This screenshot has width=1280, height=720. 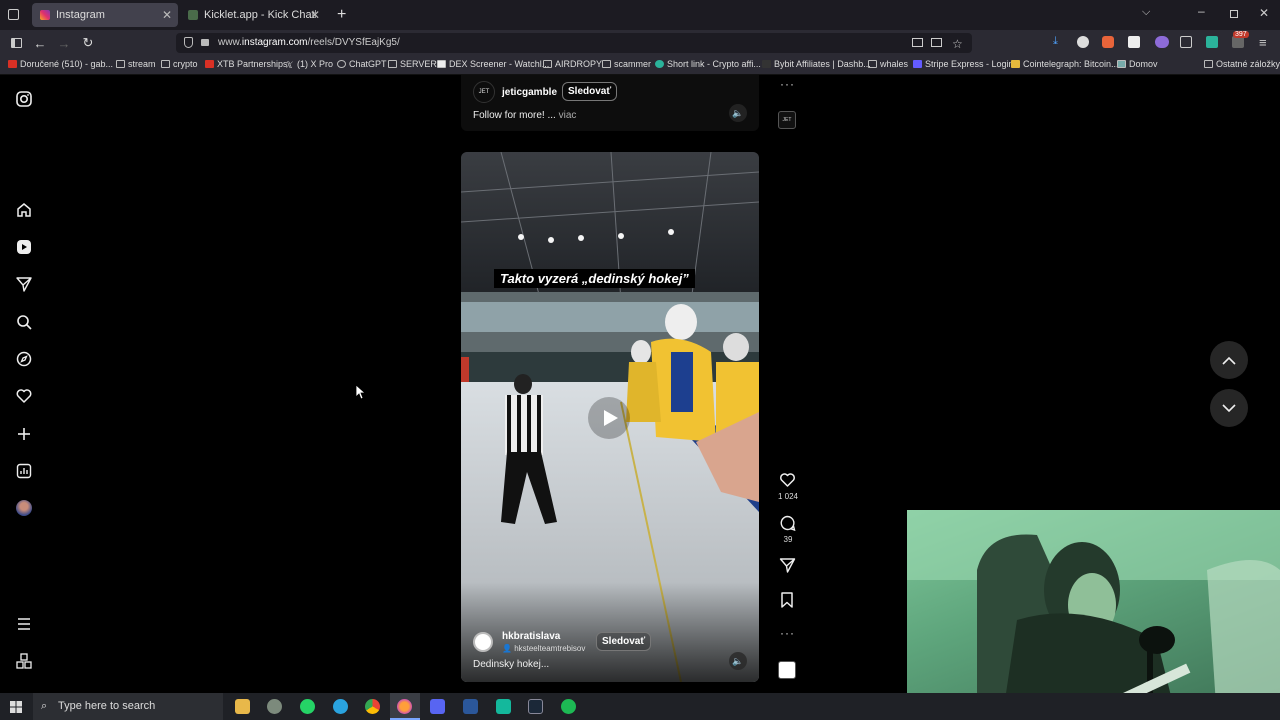 I want to click on close-window-button: ✕, so click(x=1264, y=13).